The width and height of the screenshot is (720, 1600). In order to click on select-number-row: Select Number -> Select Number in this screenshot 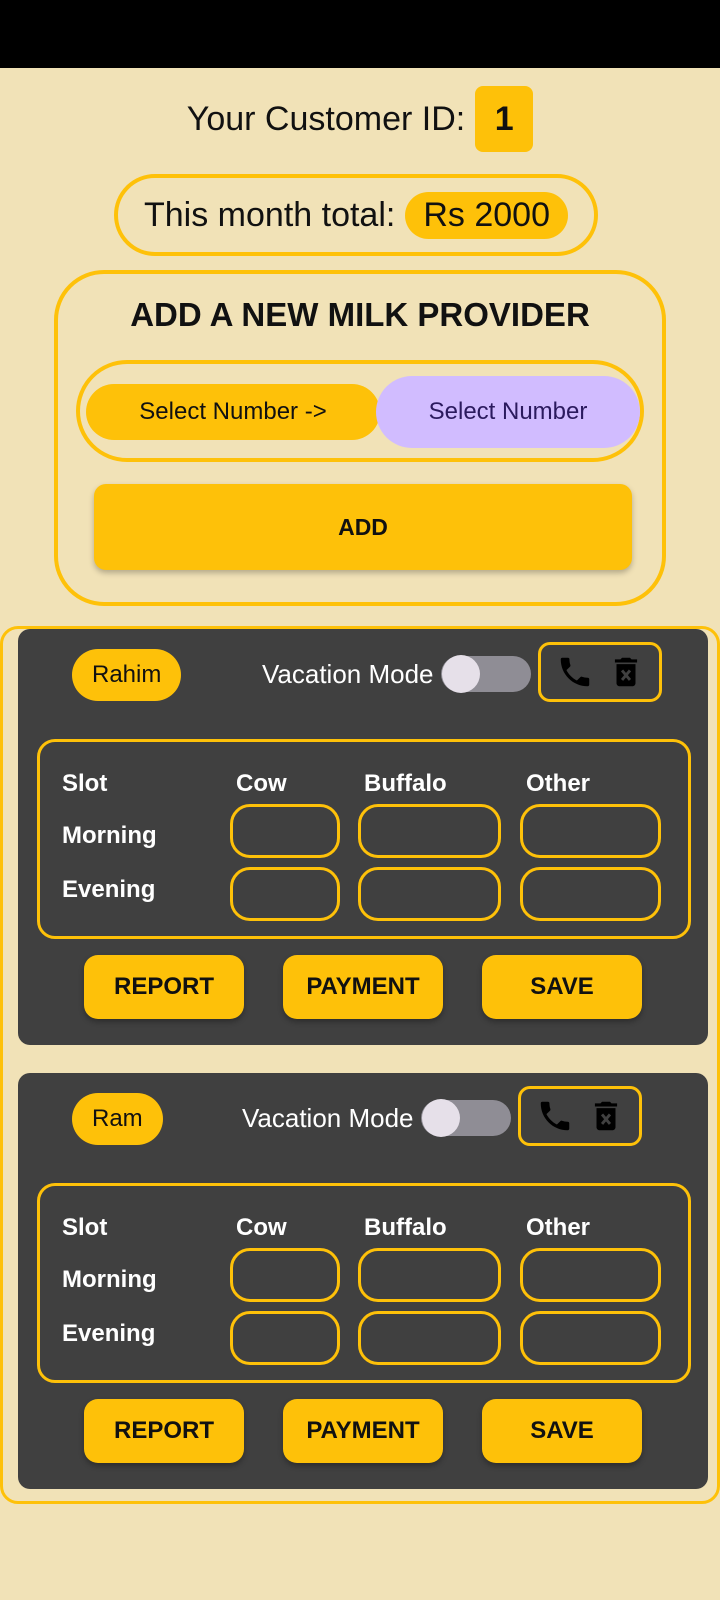, I will do `click(360, 411)`.